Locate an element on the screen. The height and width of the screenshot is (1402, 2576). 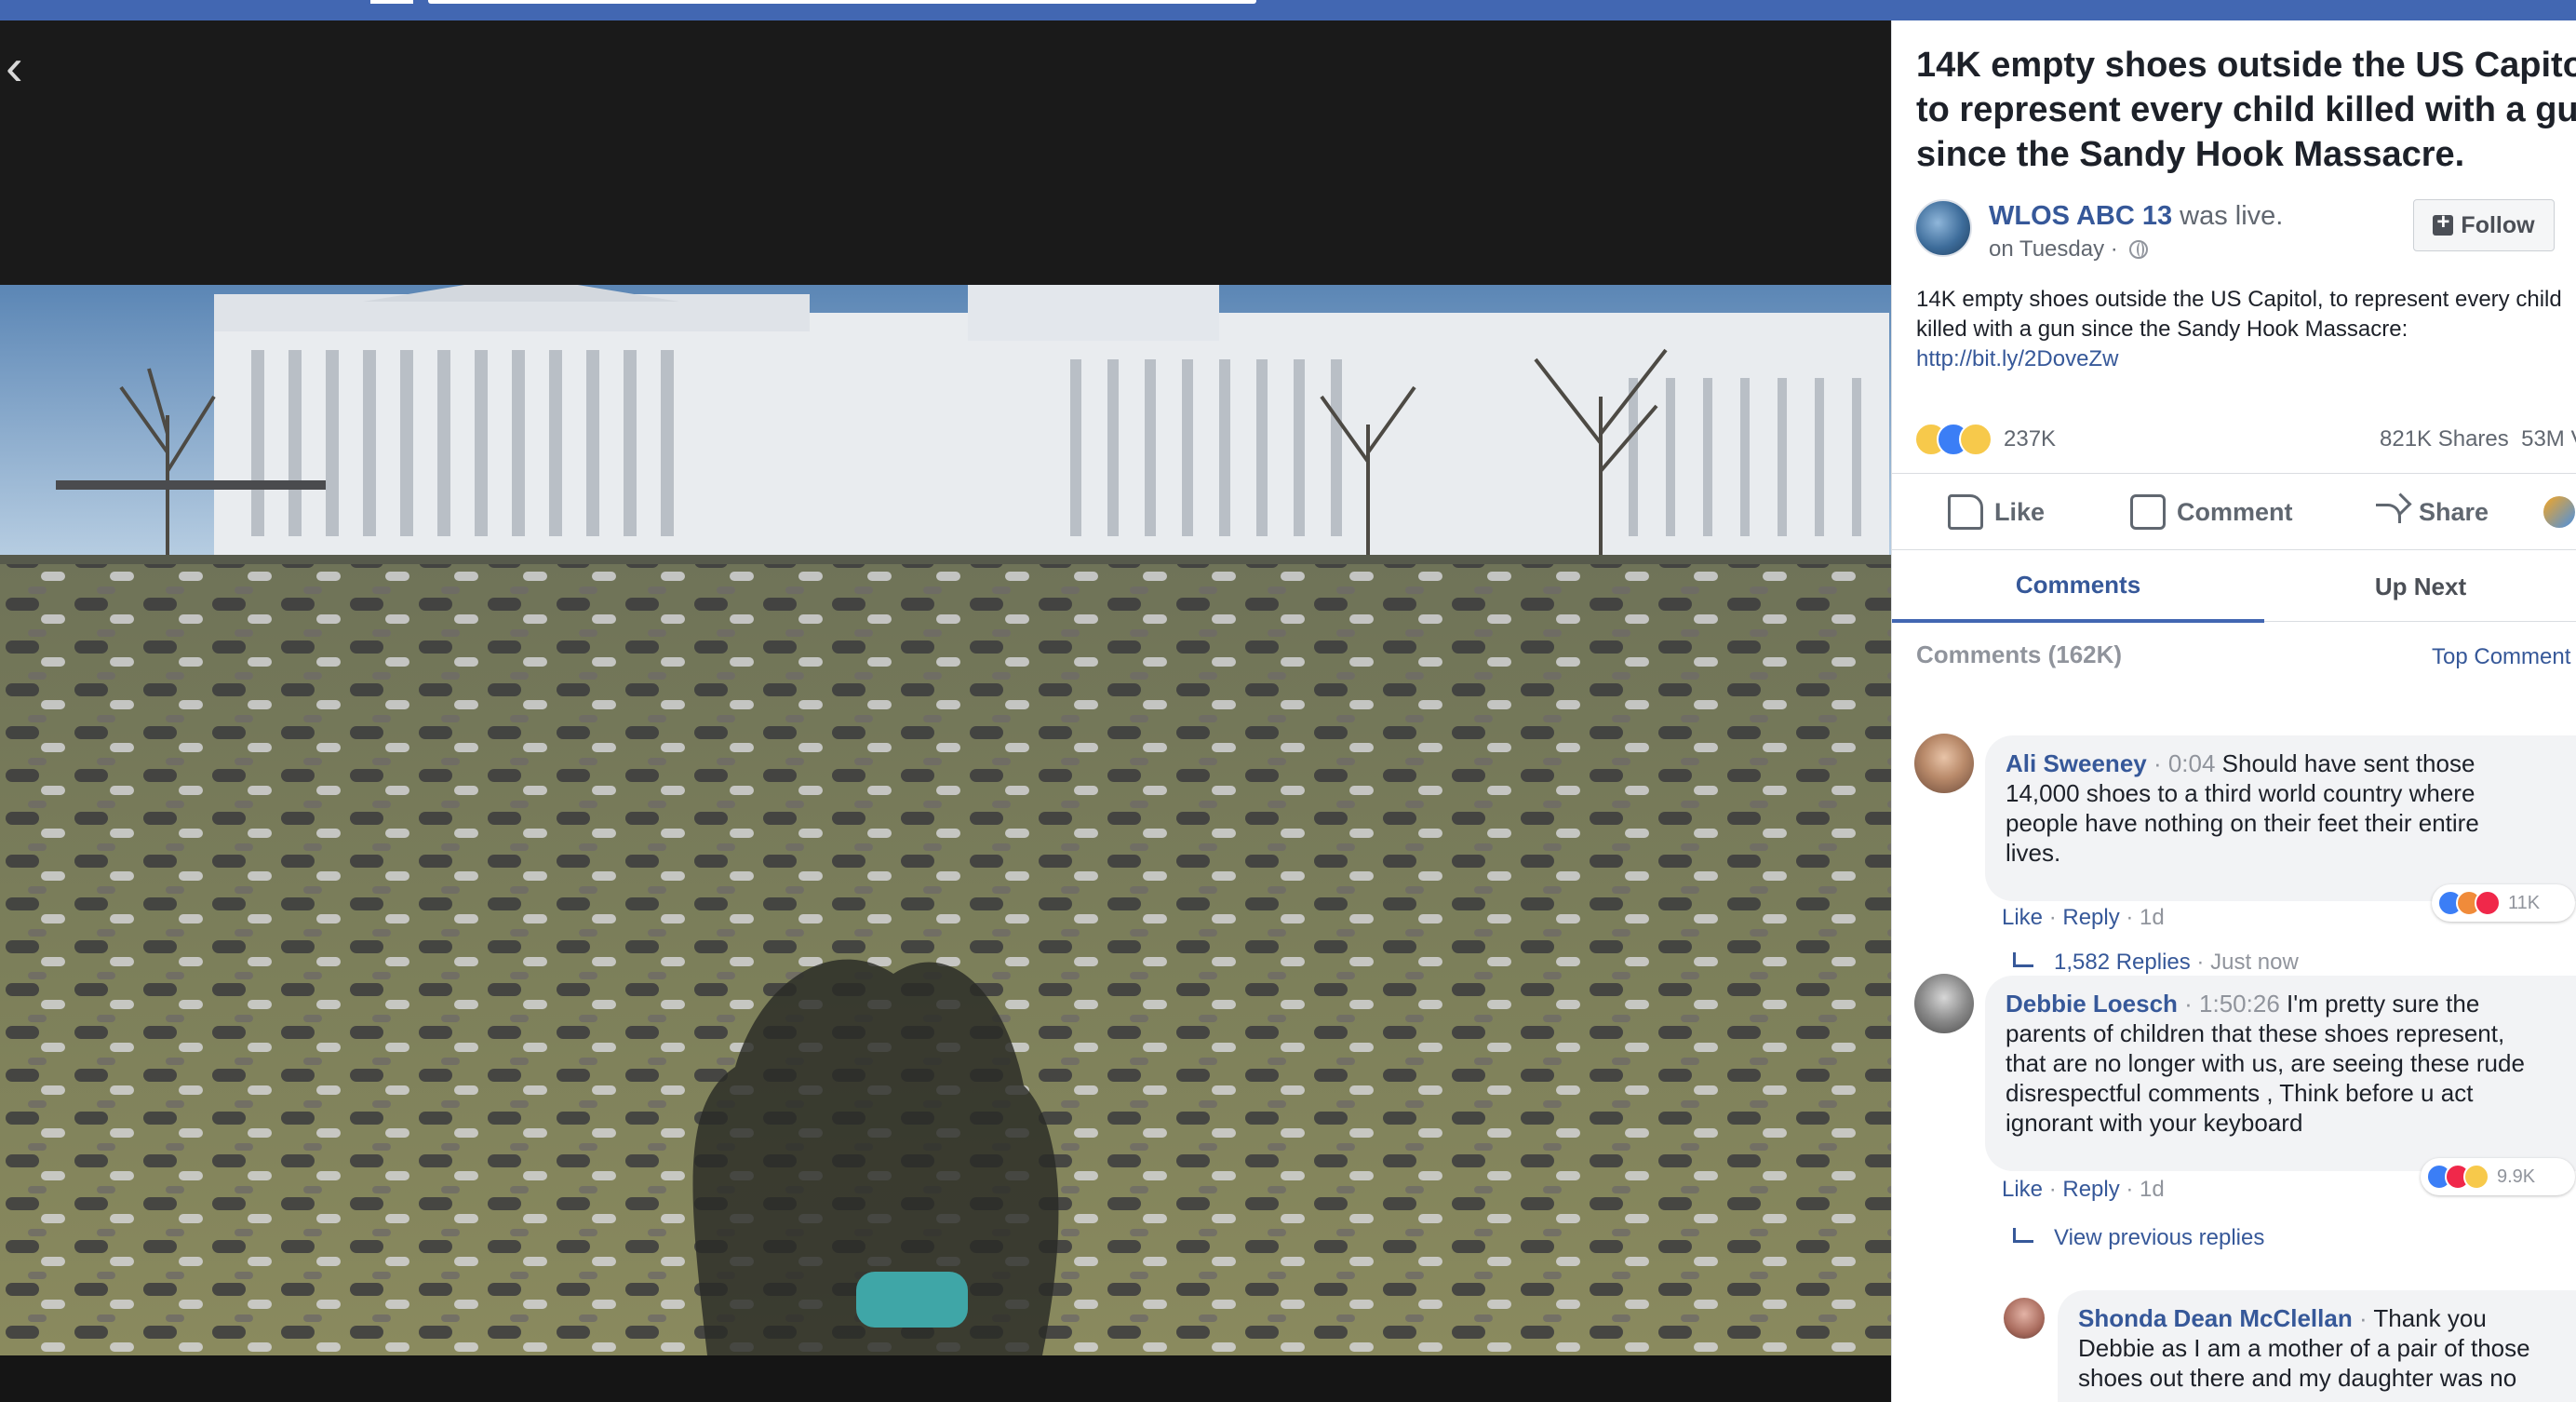
reactions-summary: 237K 821K Shares 53M Vie is located at coordinates (2245, 439).